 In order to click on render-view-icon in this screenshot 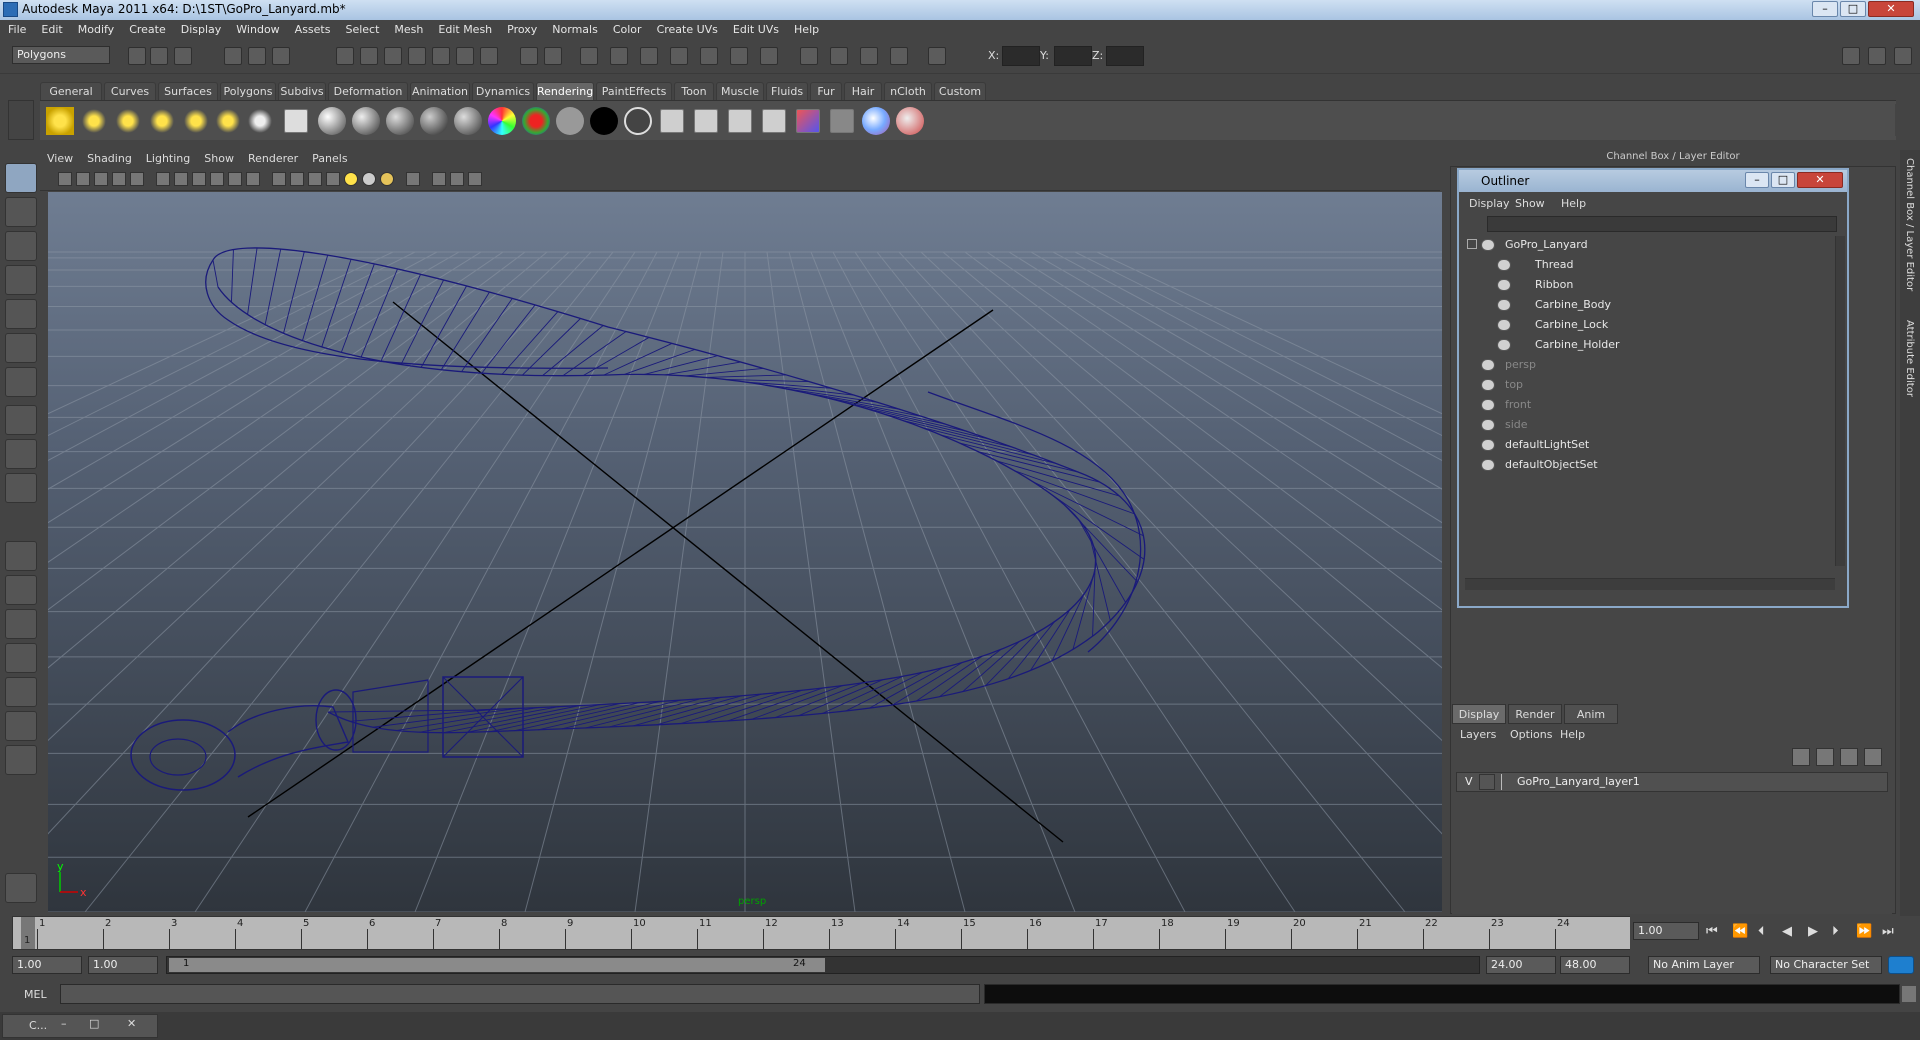, I will do `click(839, 56)`.